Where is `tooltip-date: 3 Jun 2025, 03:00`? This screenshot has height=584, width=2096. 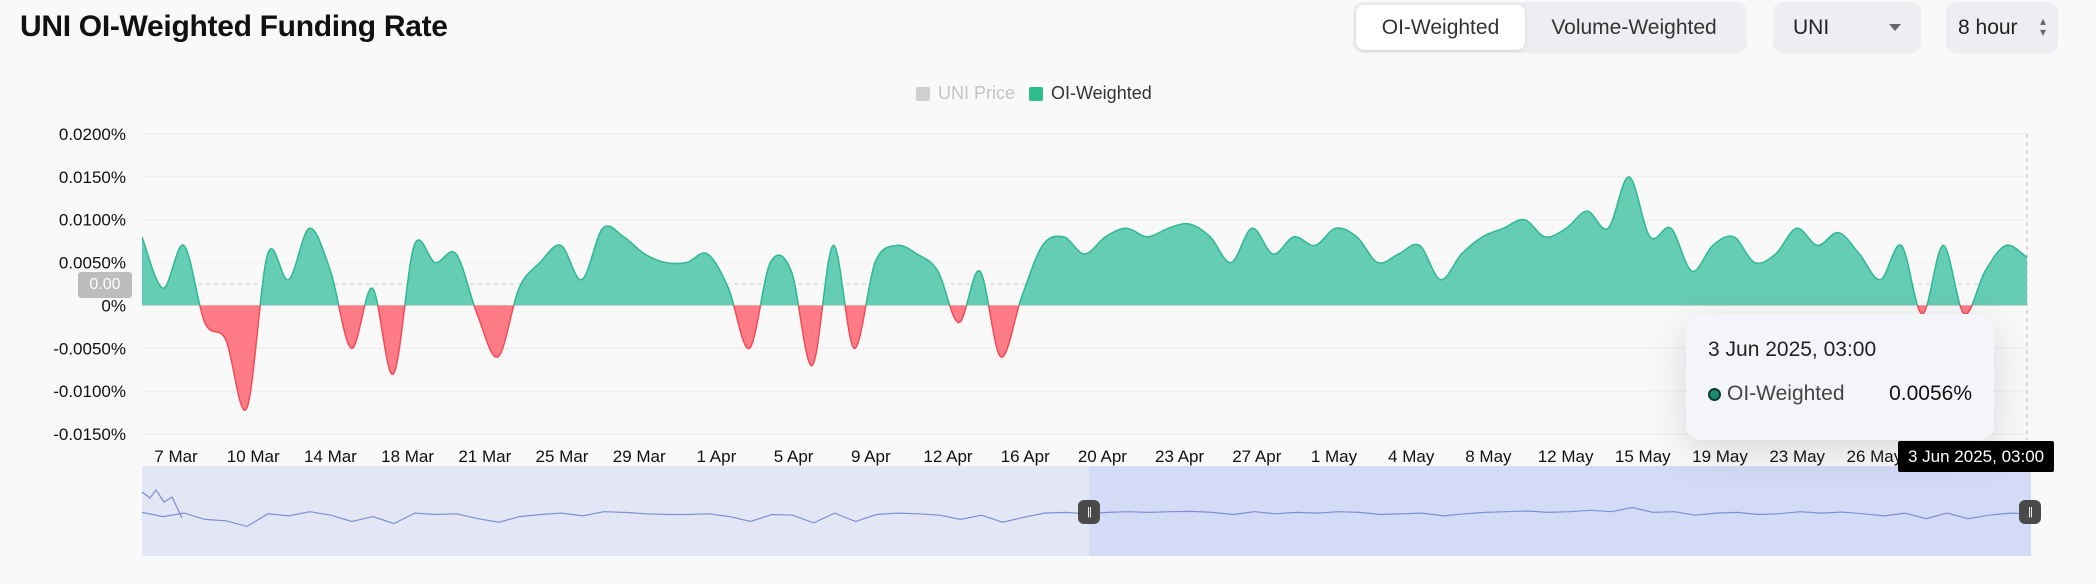 tooltip-date: 3 Jun 2025, 03:00 is located at coordinates (1792, 349).